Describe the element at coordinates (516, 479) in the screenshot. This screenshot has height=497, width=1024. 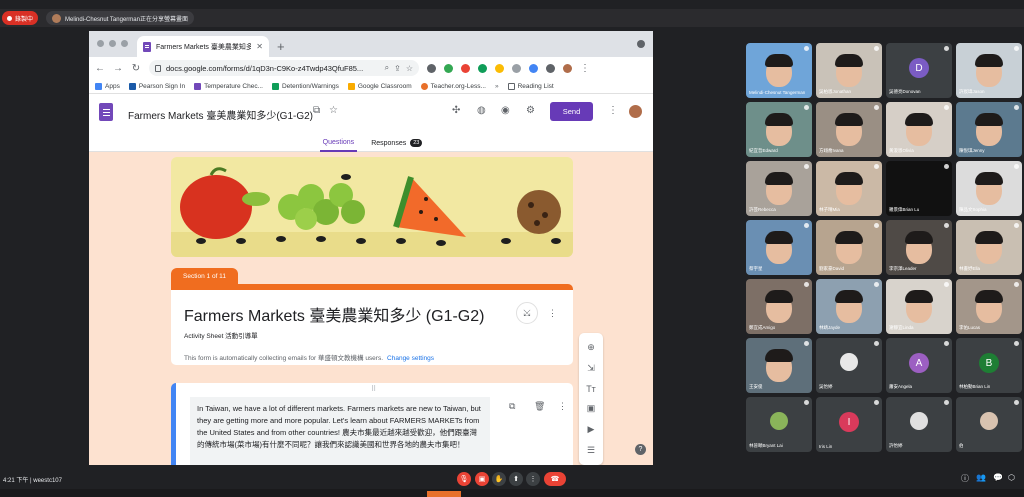
I see `present-screen-icon: ⬆` at that location.